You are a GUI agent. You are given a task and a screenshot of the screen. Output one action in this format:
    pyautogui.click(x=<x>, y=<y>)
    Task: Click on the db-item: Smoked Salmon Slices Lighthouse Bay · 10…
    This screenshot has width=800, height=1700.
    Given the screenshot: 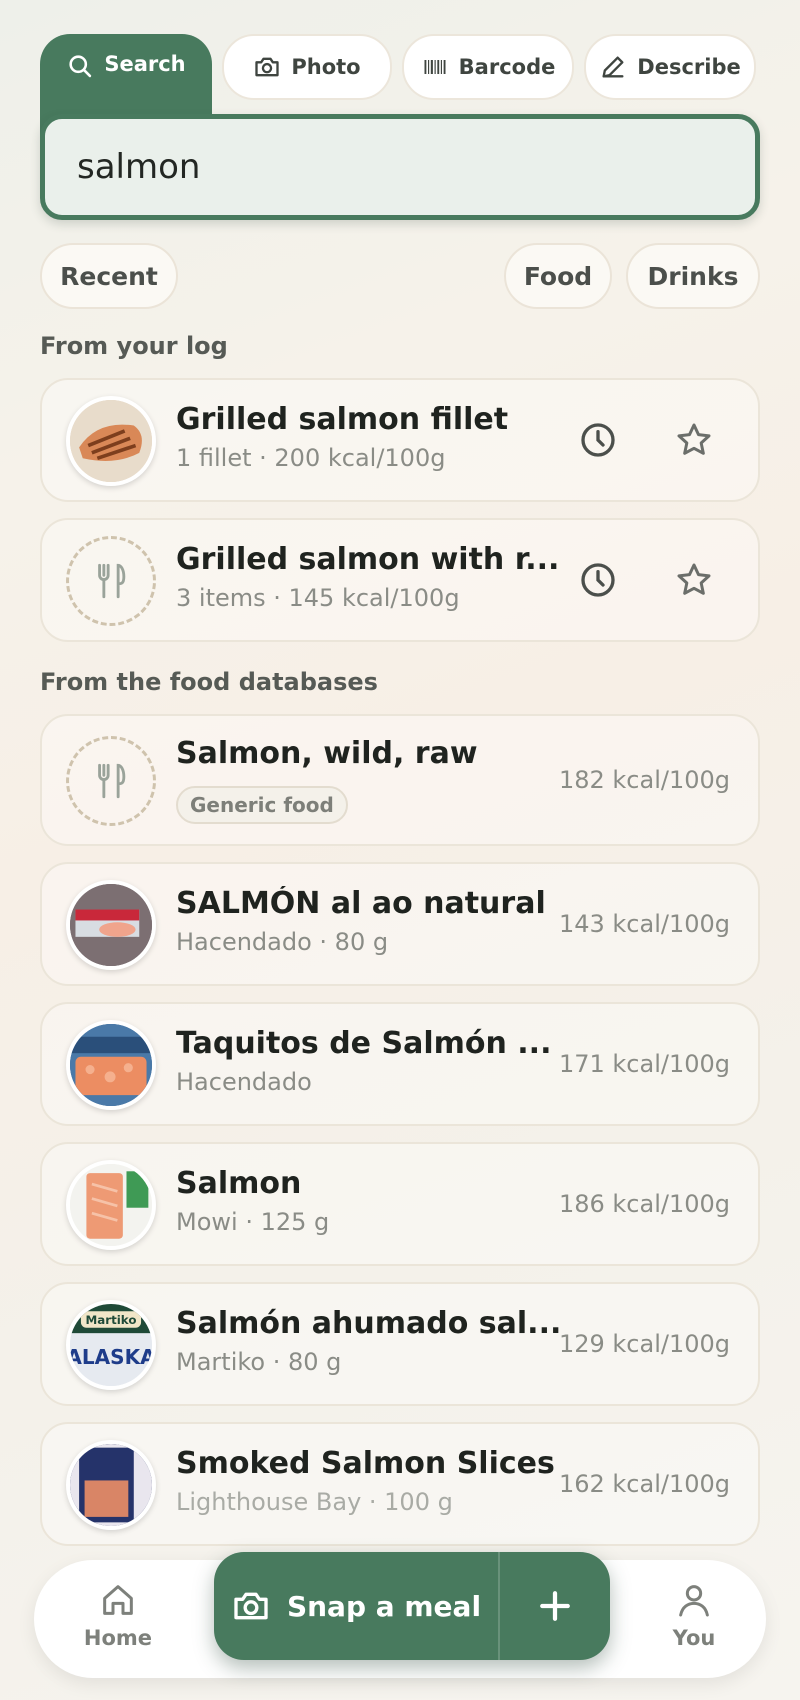 What is the action you would take?
    pyautogui.click(x=400, y=1484)
    